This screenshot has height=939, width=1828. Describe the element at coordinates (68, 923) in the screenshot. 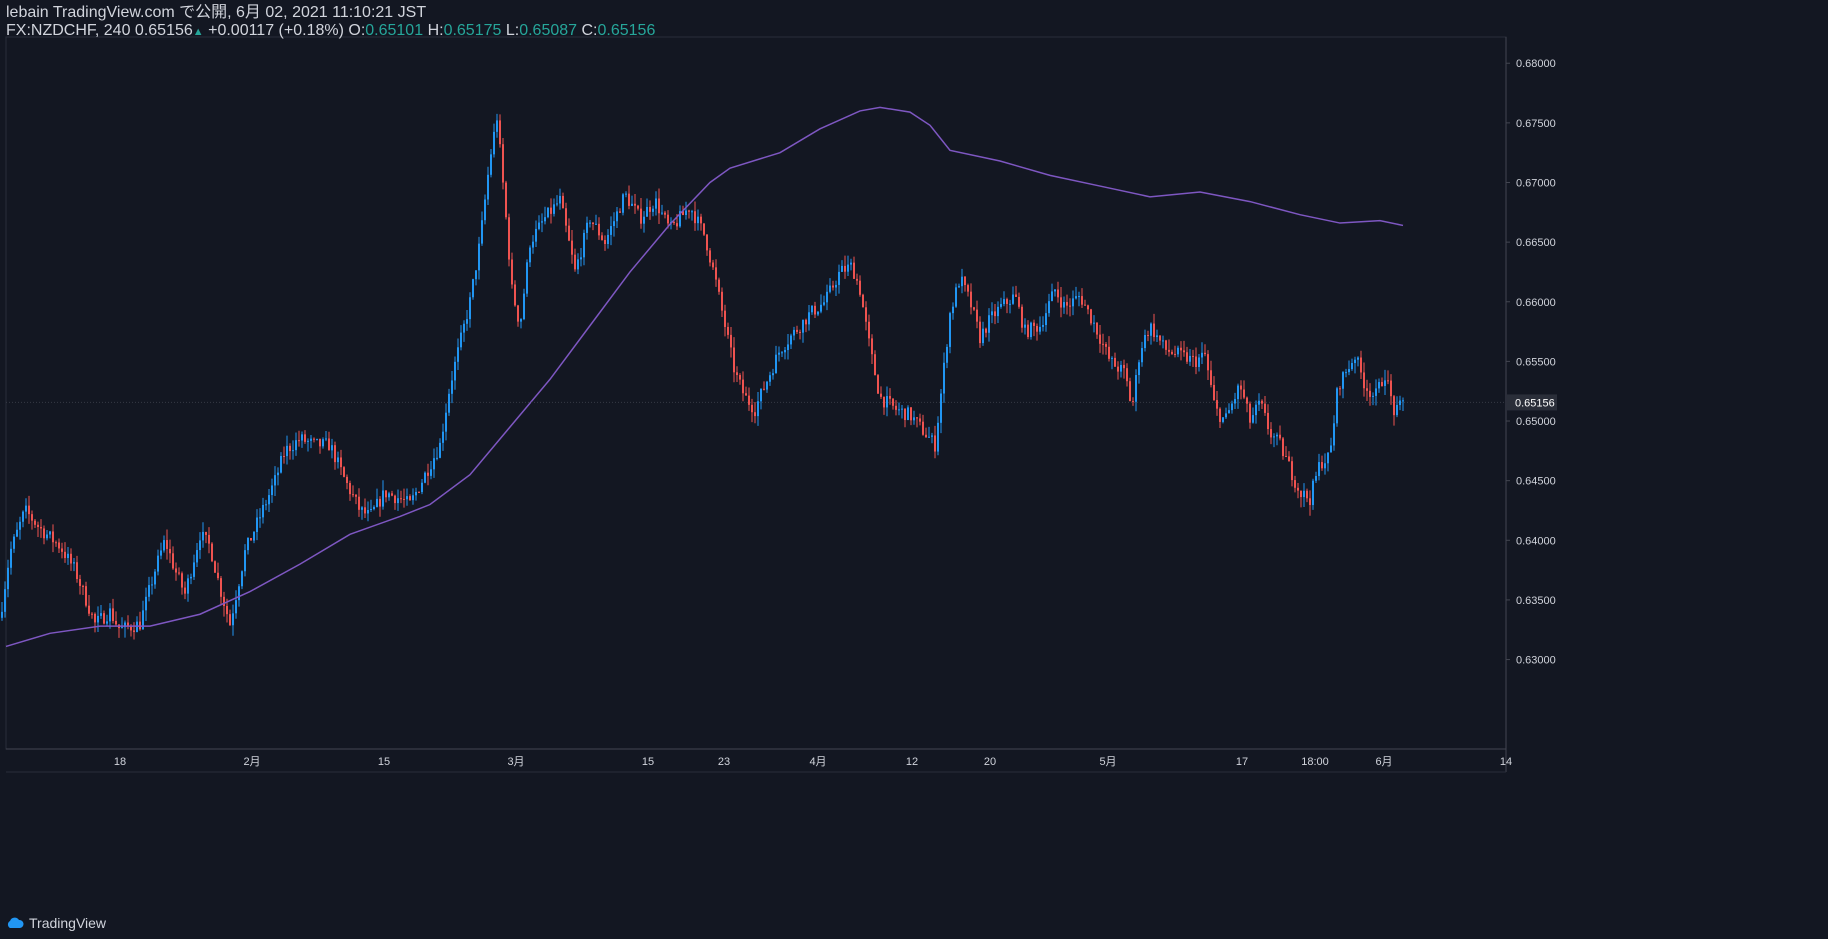

I see `brand-name: TradingView` at that location.